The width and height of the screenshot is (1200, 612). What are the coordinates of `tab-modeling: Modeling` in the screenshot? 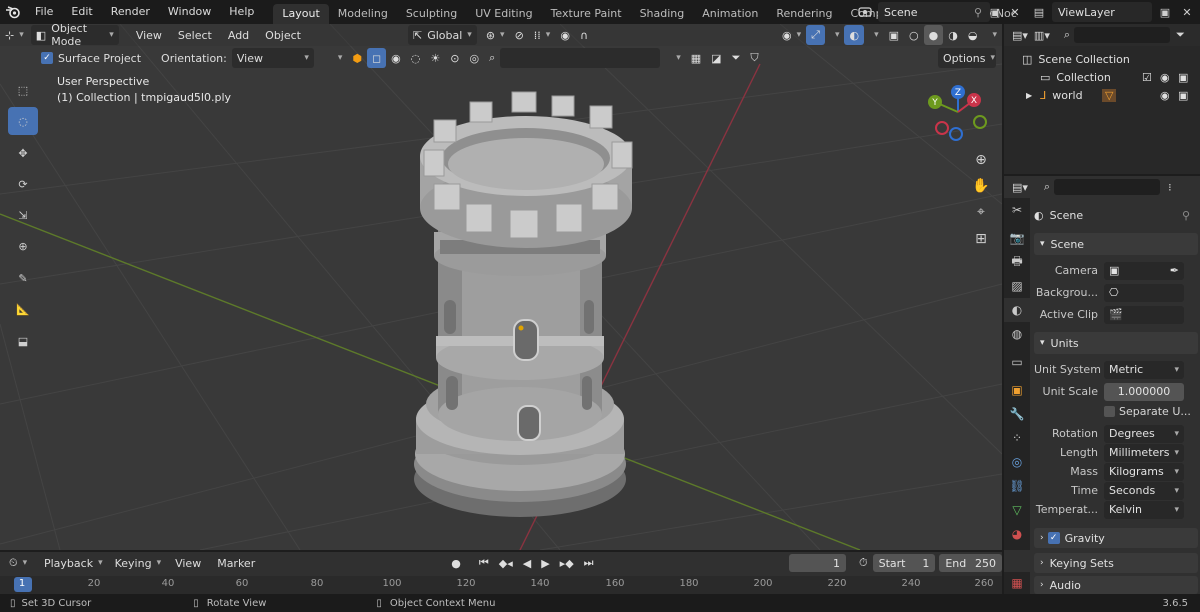 It's located at (363, 14).